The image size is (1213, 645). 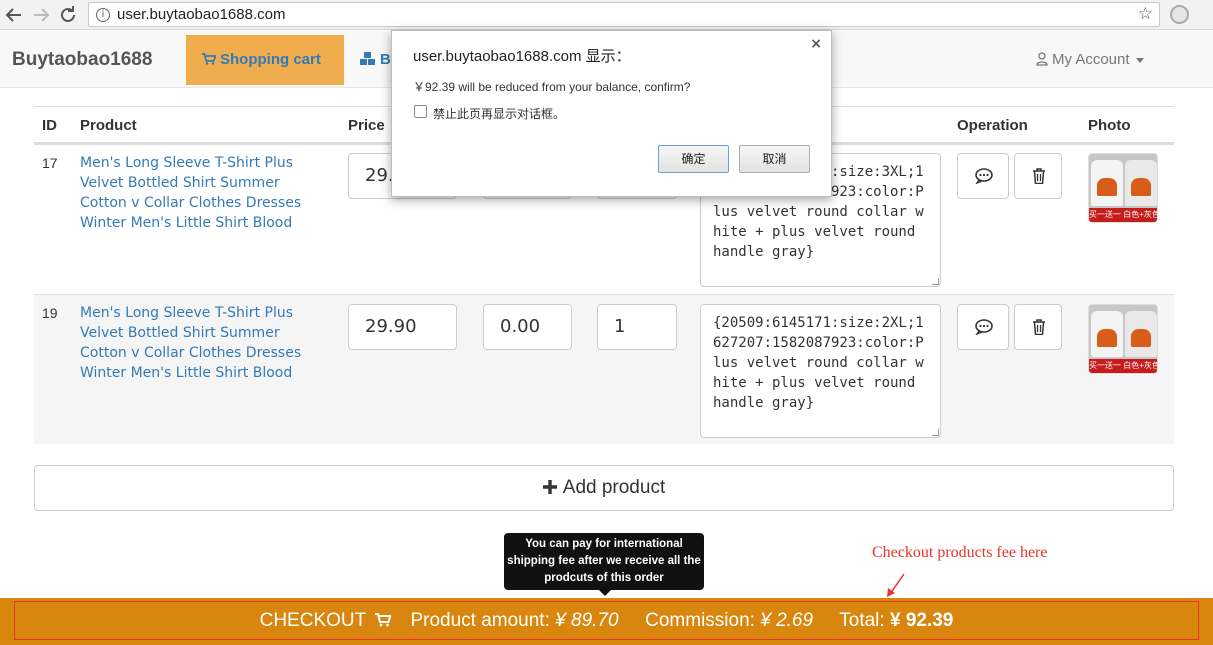 What do you see at coordinates (921, 620) in the screenshot?
I see `total-value: ¥ 92.39` at bounding box center [921, 620].